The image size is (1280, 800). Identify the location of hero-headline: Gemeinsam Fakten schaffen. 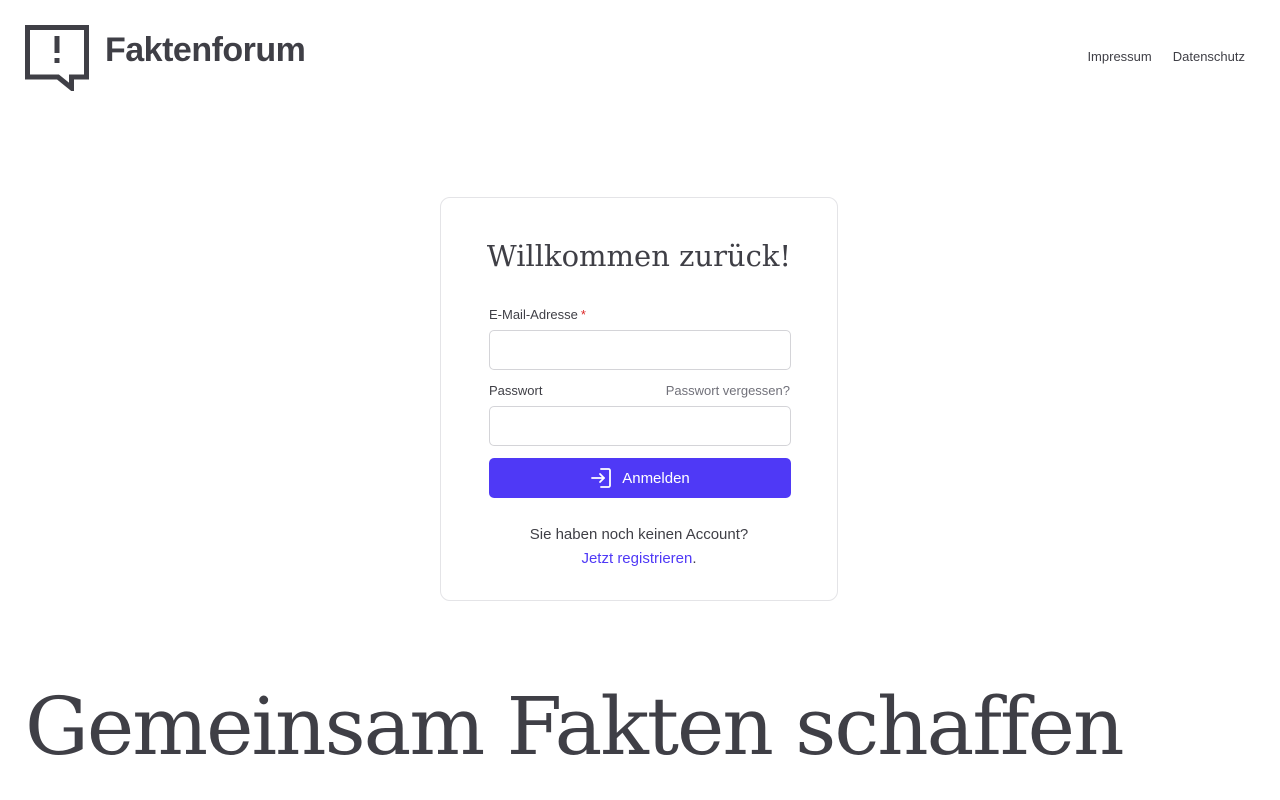
(574, 726).